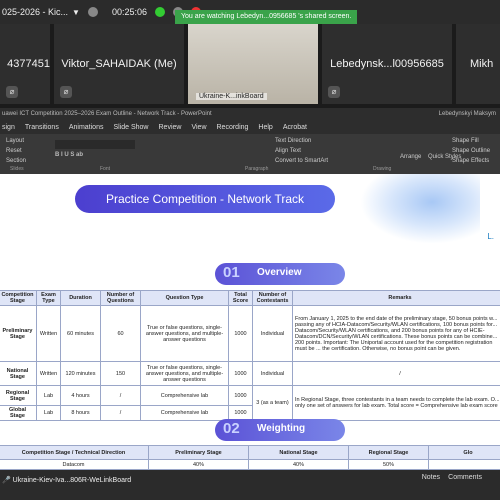  I want to click on table-cell: Global Stage, so click(18, 413).